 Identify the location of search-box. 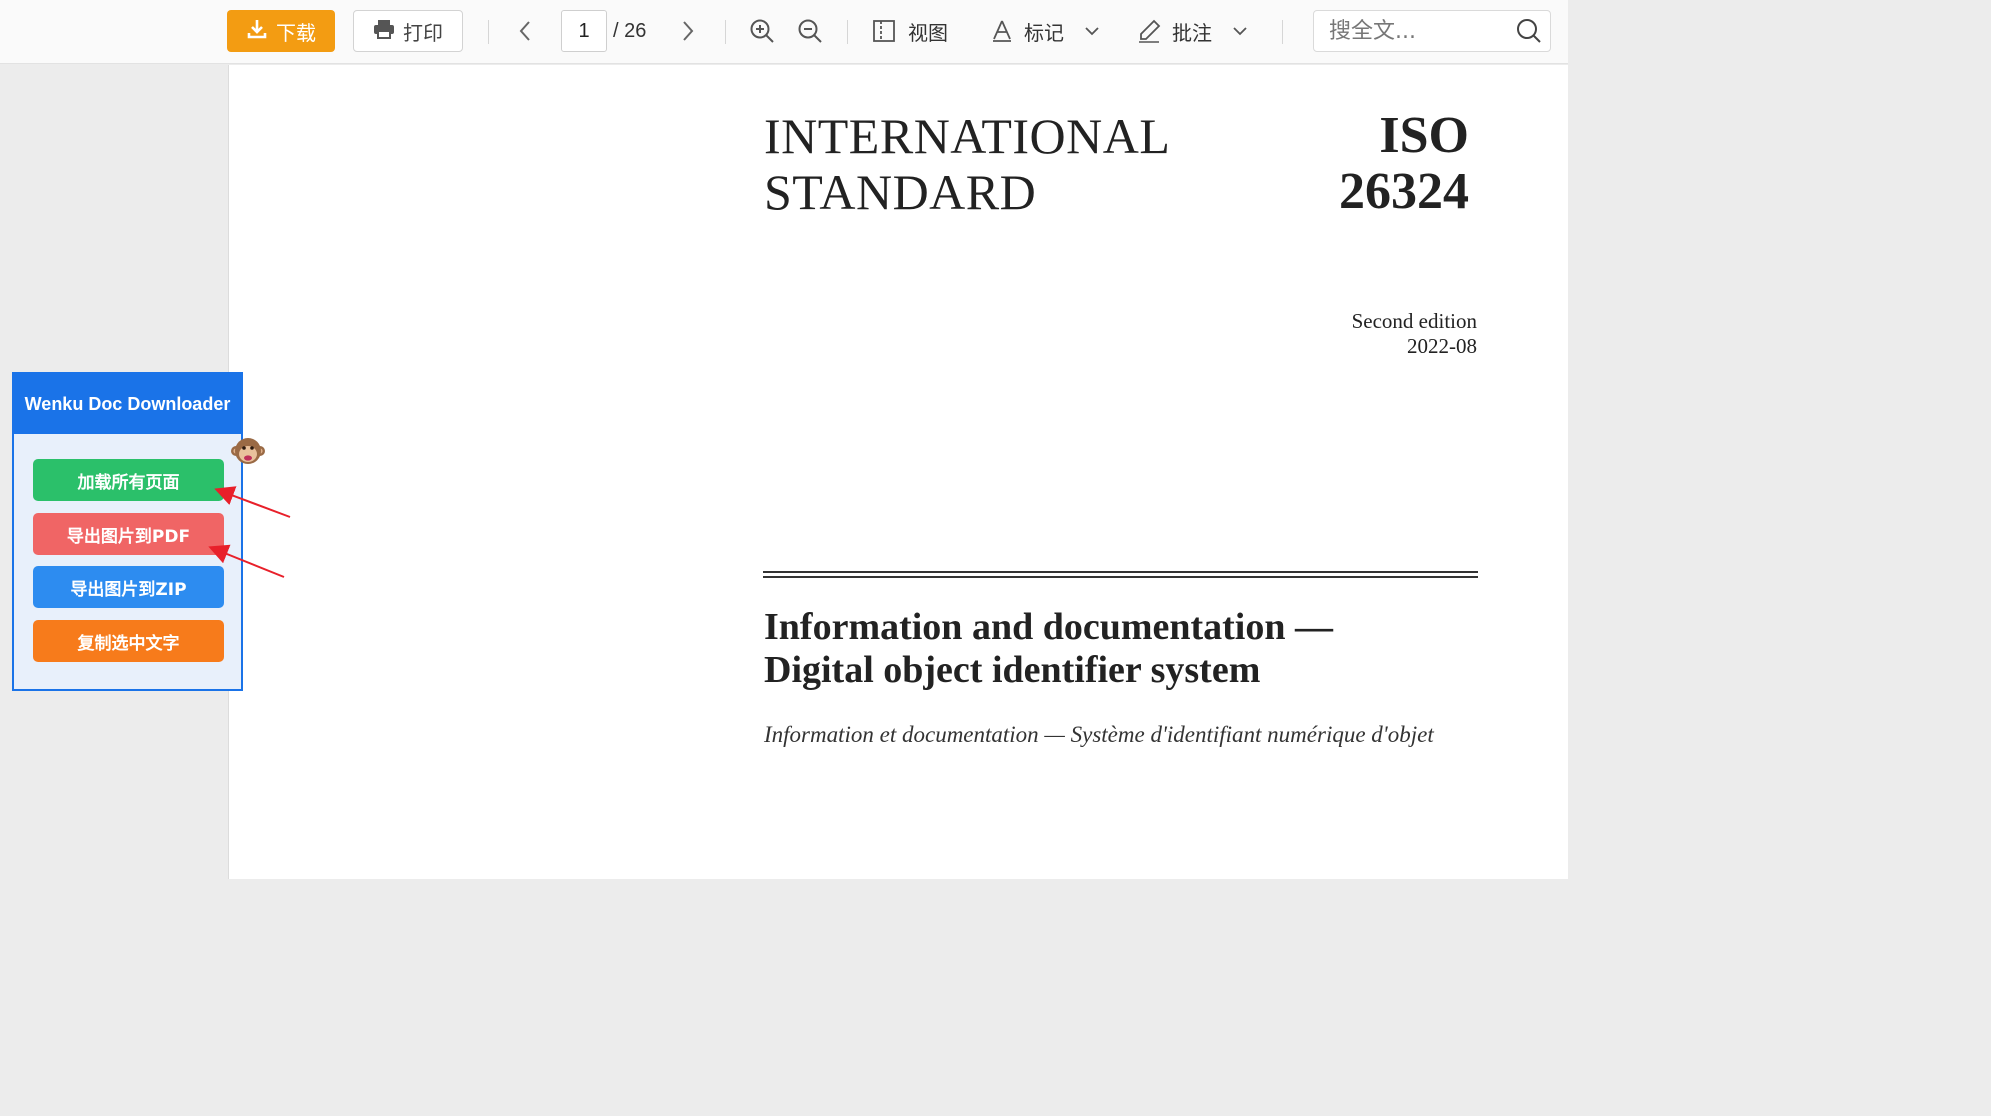
(1432, 31).